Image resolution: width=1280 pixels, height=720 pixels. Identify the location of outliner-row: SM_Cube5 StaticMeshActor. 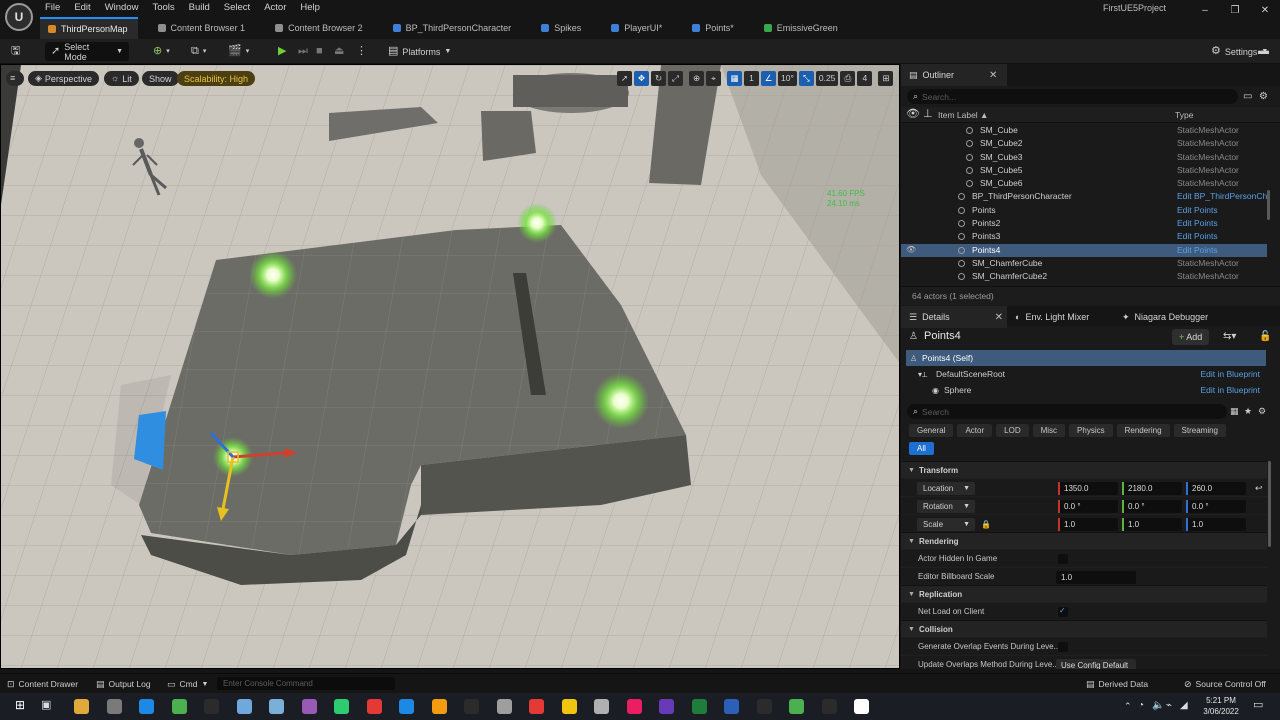
(1084, 170).